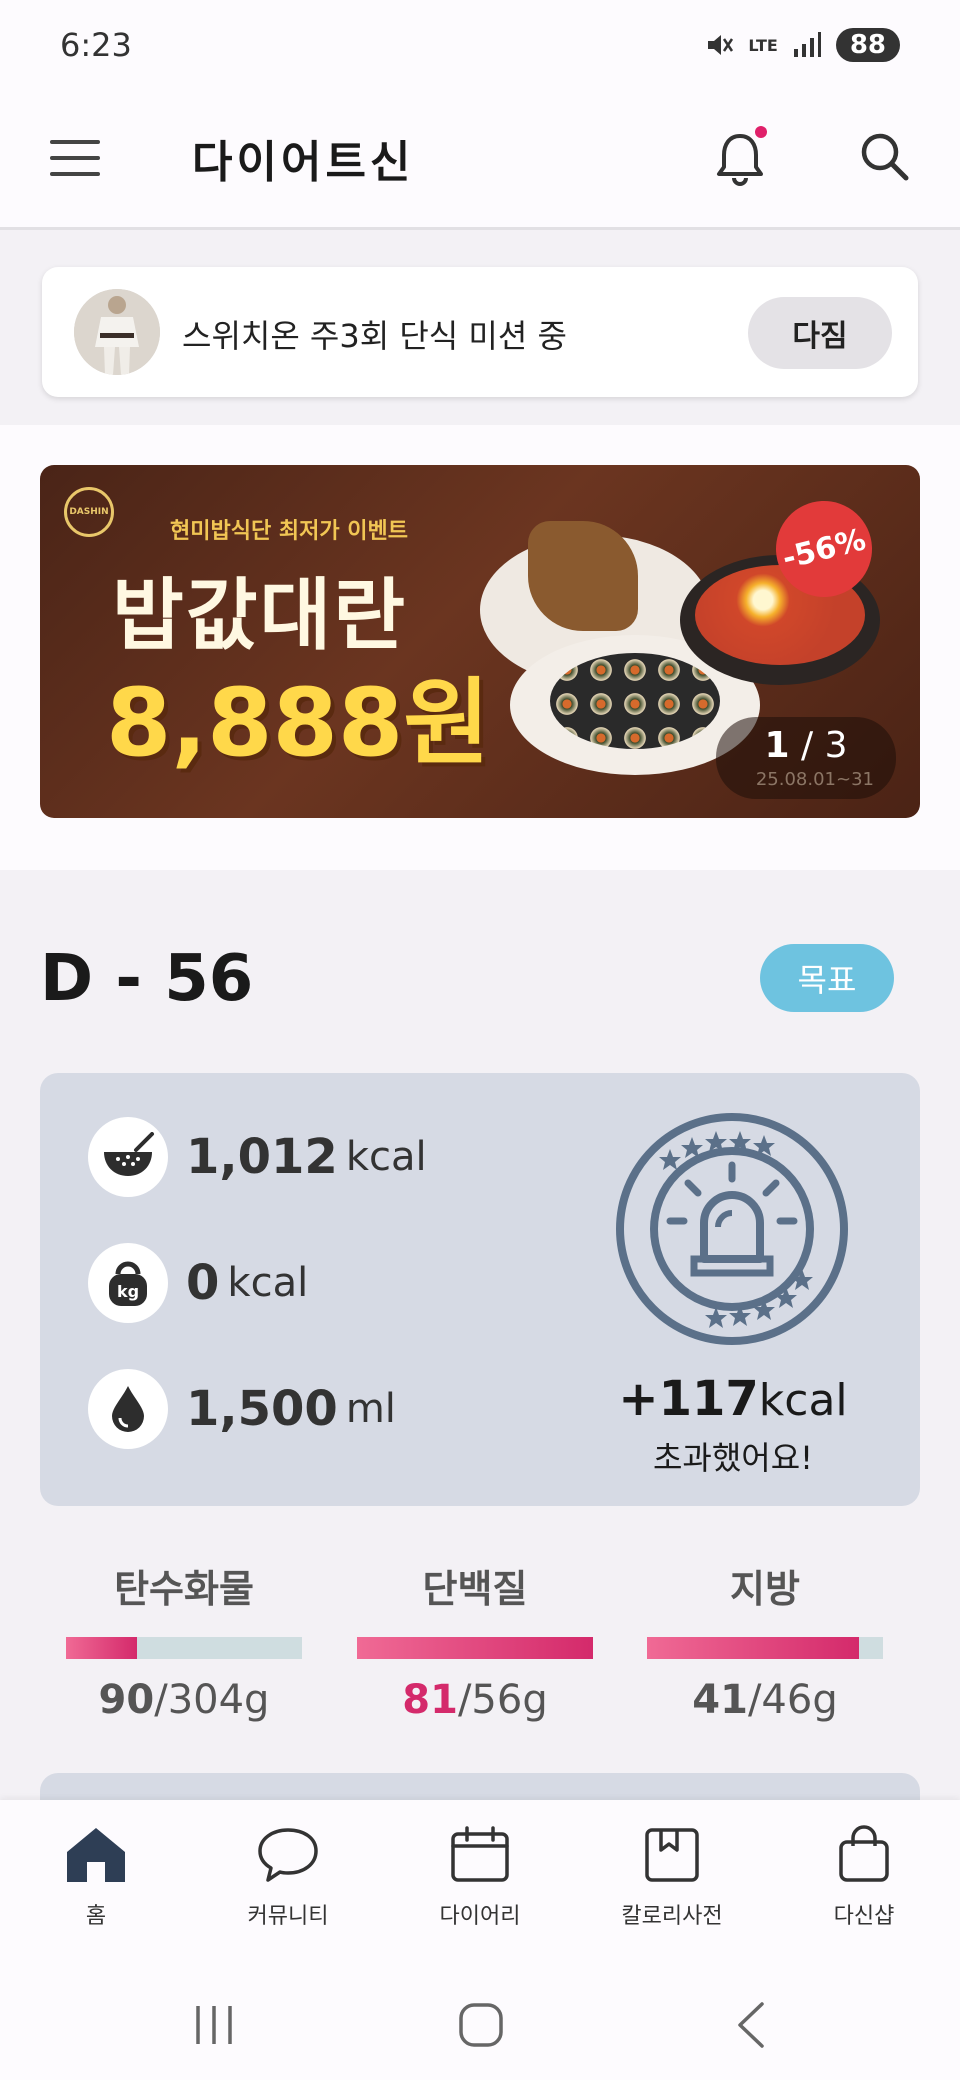  Describe the element at coordinates (721, 45) in the screenshot. I see `mute-icon` at that location.